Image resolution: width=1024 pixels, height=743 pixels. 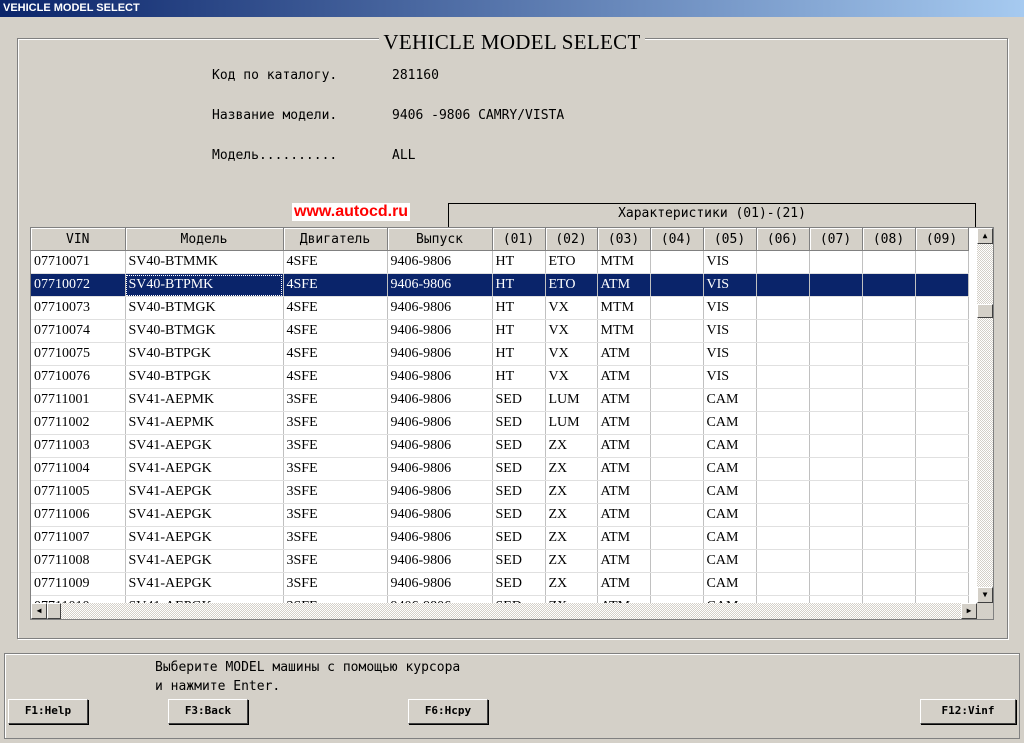 What do you see at coordinates (985, 311) in the screenshot?
I see `vertical-scroll-thumb` at bounding box center [985, 311].